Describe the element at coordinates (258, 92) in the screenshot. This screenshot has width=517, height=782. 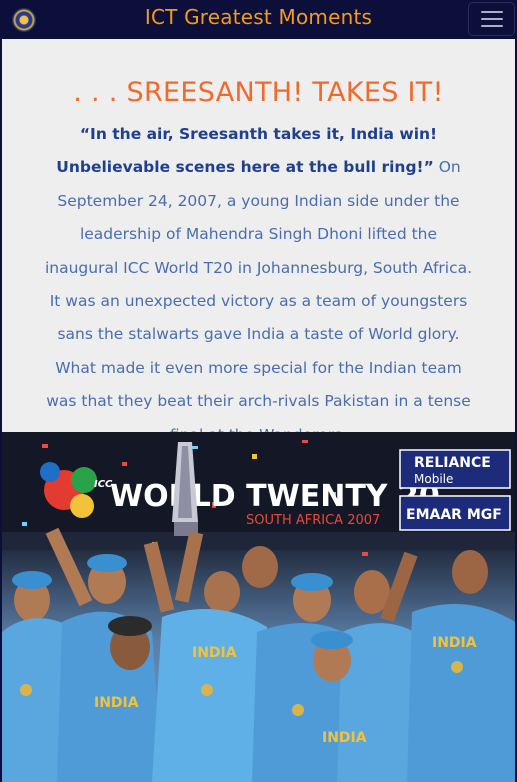
I see `article-headline: . . . SREESANTH! TAKES IT!` at that location.